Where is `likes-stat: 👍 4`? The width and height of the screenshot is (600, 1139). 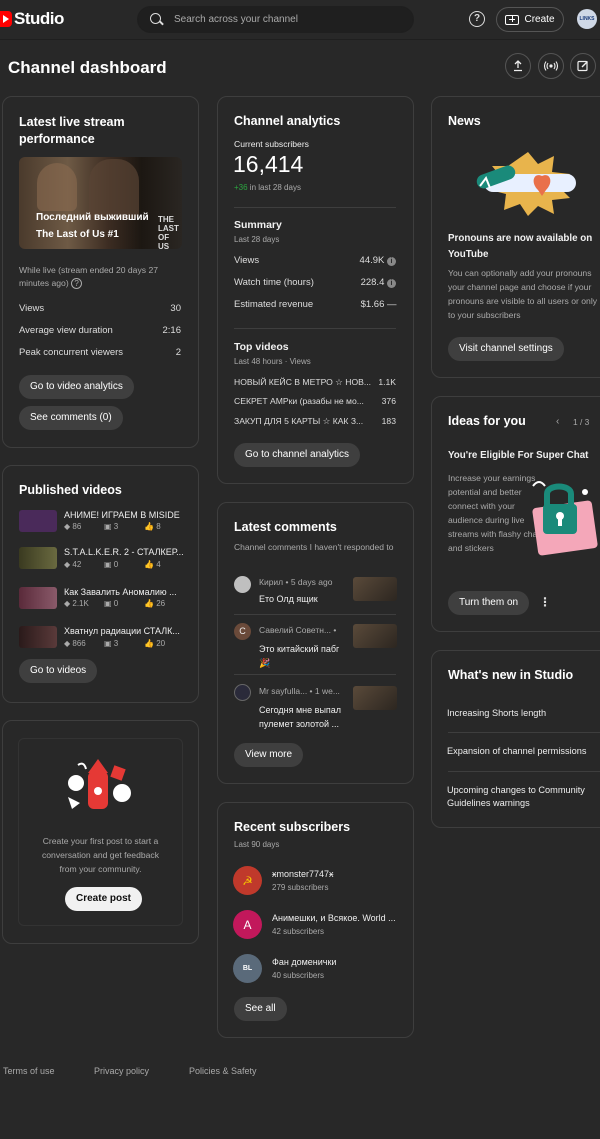 likes-stat: 👍 4 is located at coordinates (152, 564).